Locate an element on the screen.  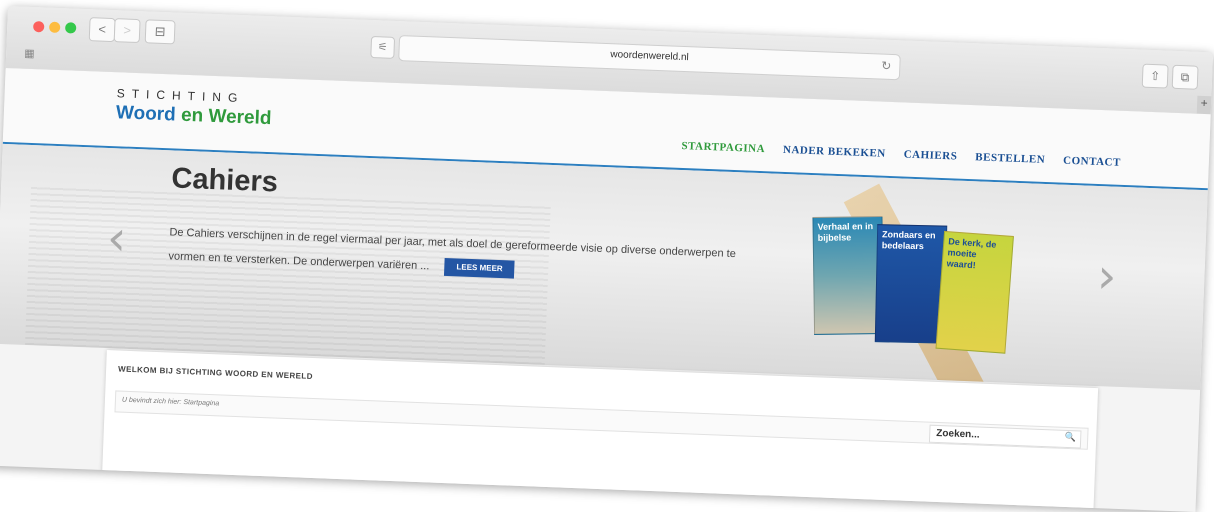
share-icon: ⇧ is located at coordinates (1155, 76).